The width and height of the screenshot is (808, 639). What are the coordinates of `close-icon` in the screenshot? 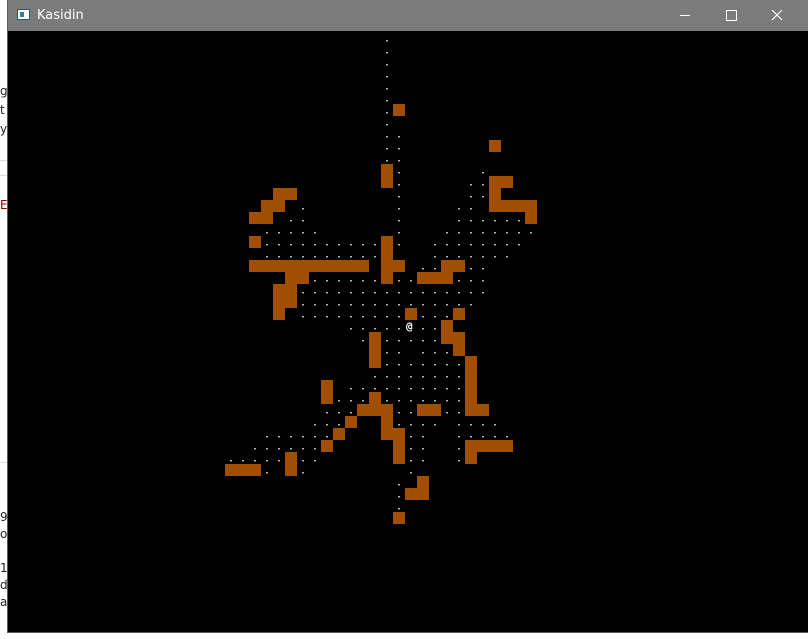 It's located at (777, 15).